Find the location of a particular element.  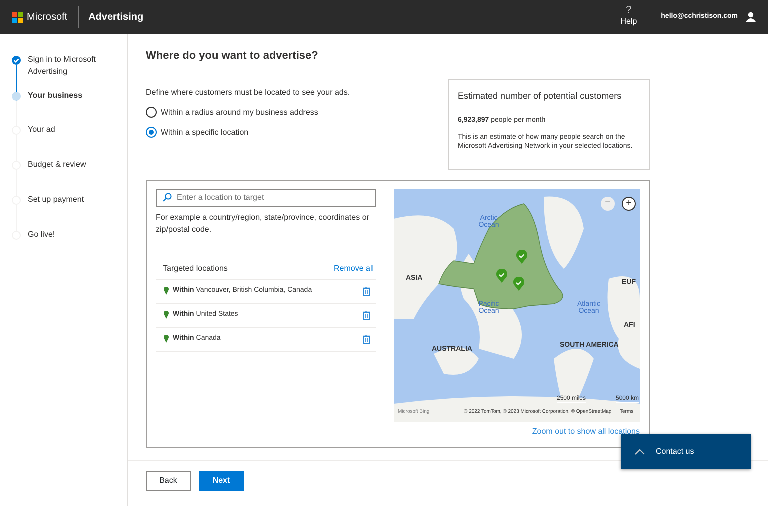

zoom-in-button: + is located at coordinates (629, 203).